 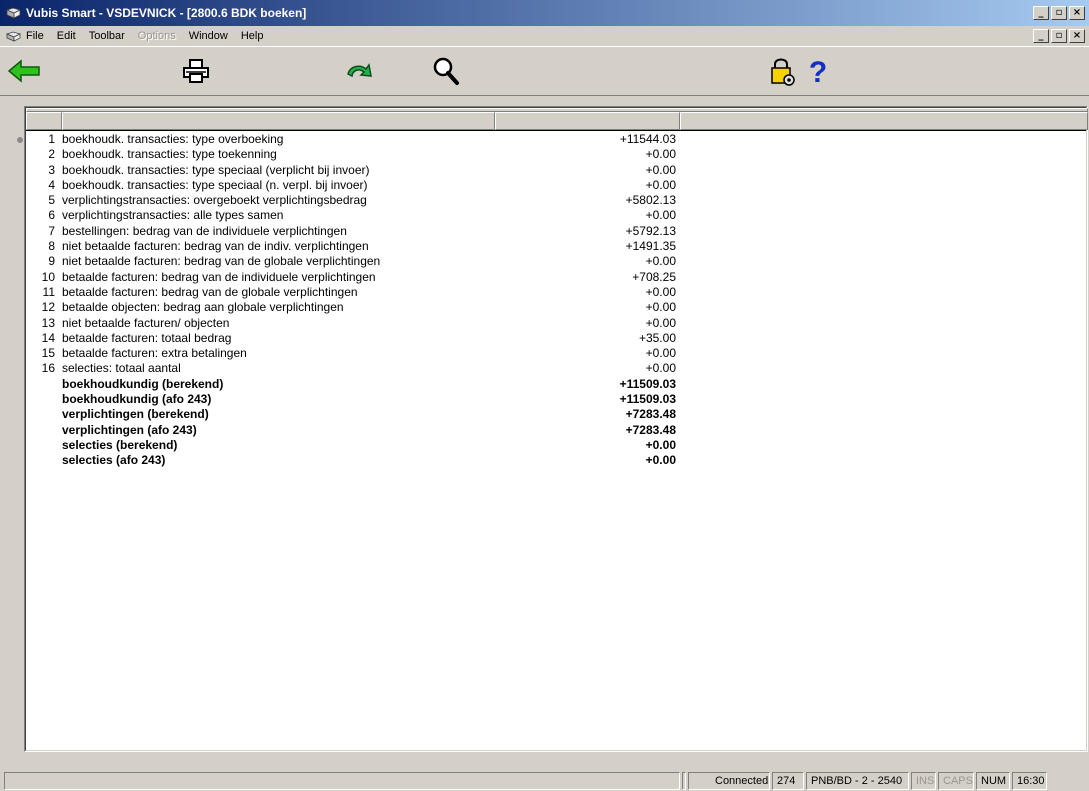 What do you see at coordinates (729, 781) in the screenshot?
I see `status-connection: Connected` at bounding box center [729, 781].